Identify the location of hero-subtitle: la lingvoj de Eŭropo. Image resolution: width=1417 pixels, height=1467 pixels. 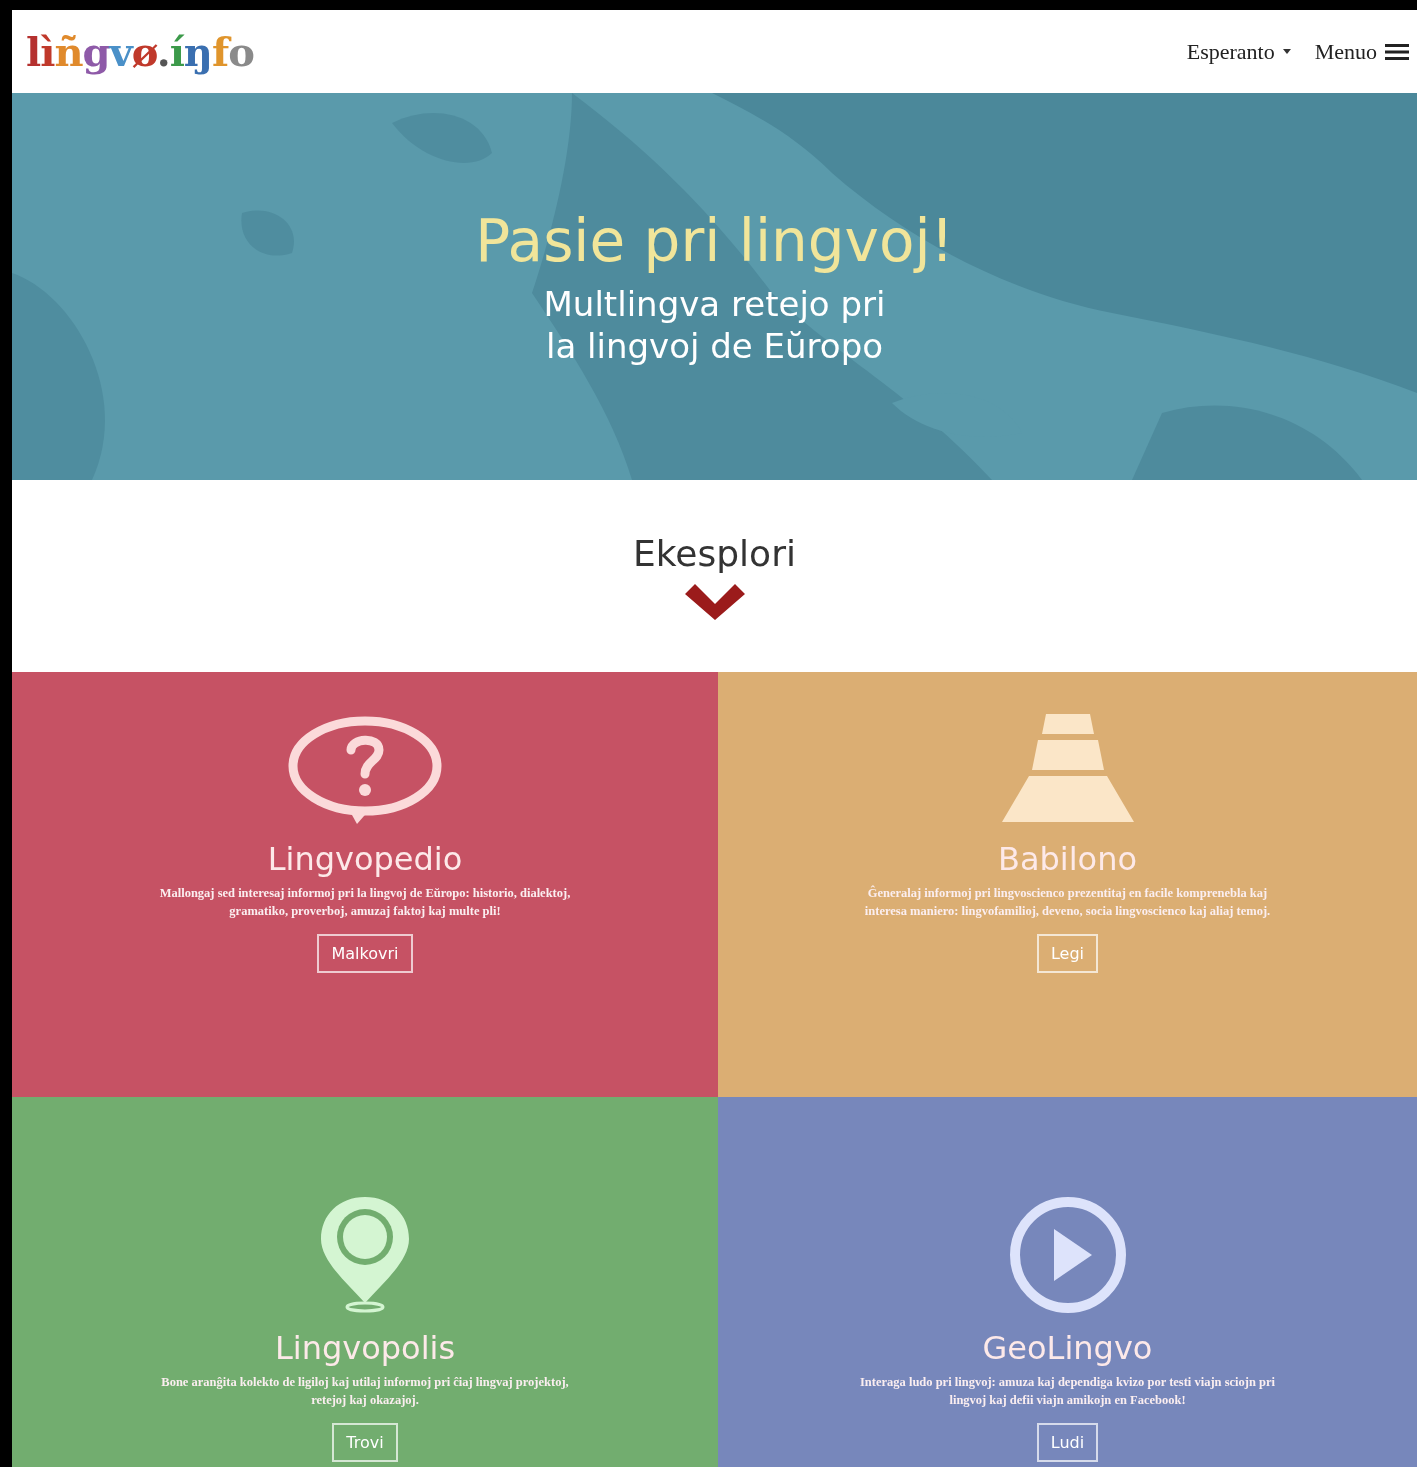
(714, 345).